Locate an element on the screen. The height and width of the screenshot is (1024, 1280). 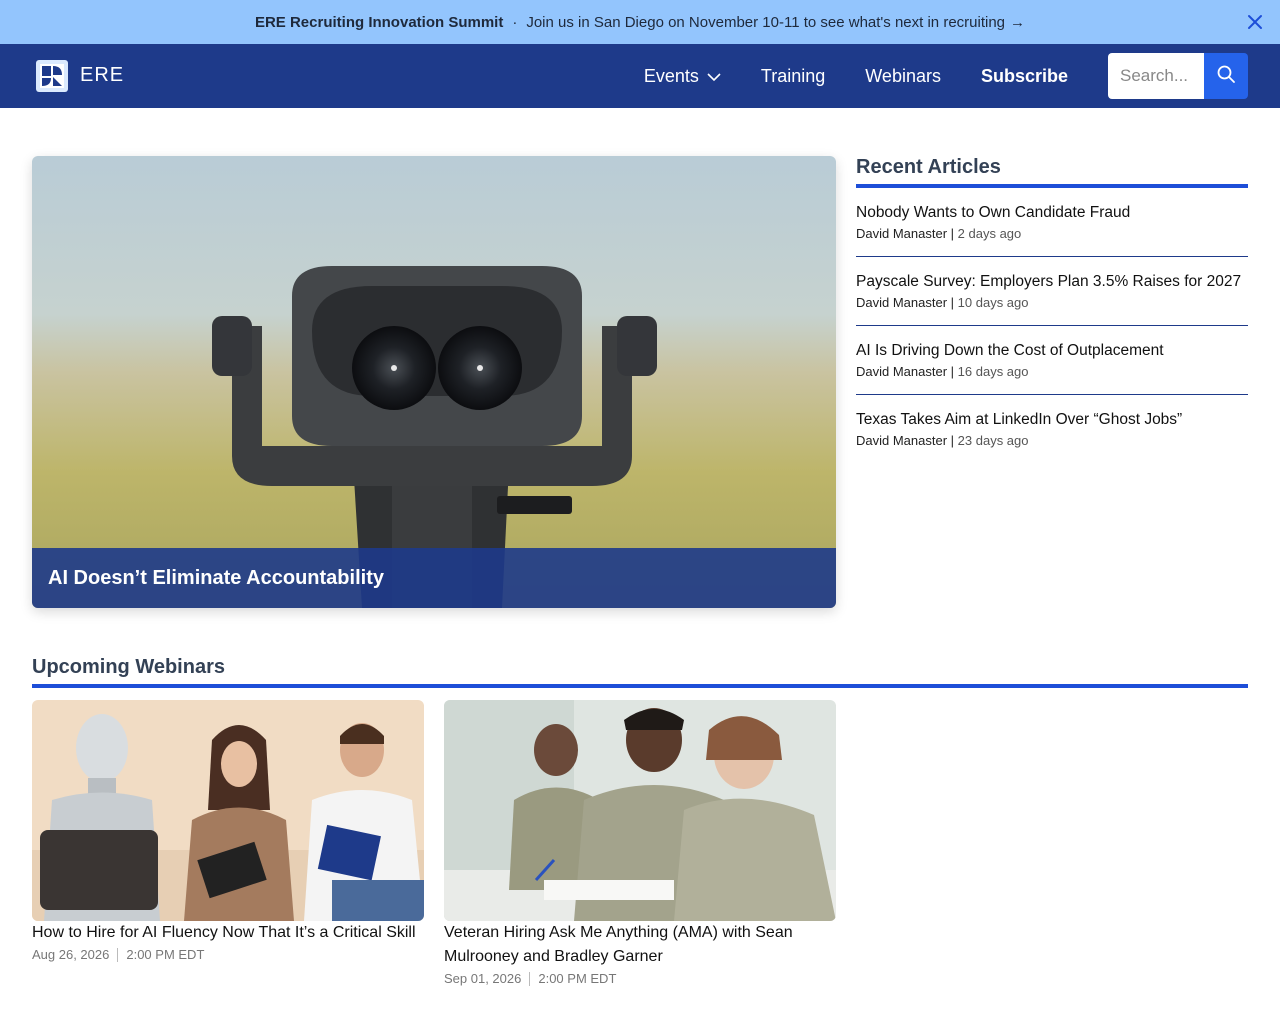
nav-links: Events Training Webinars Subscribe is located at coordinates (856, 76).